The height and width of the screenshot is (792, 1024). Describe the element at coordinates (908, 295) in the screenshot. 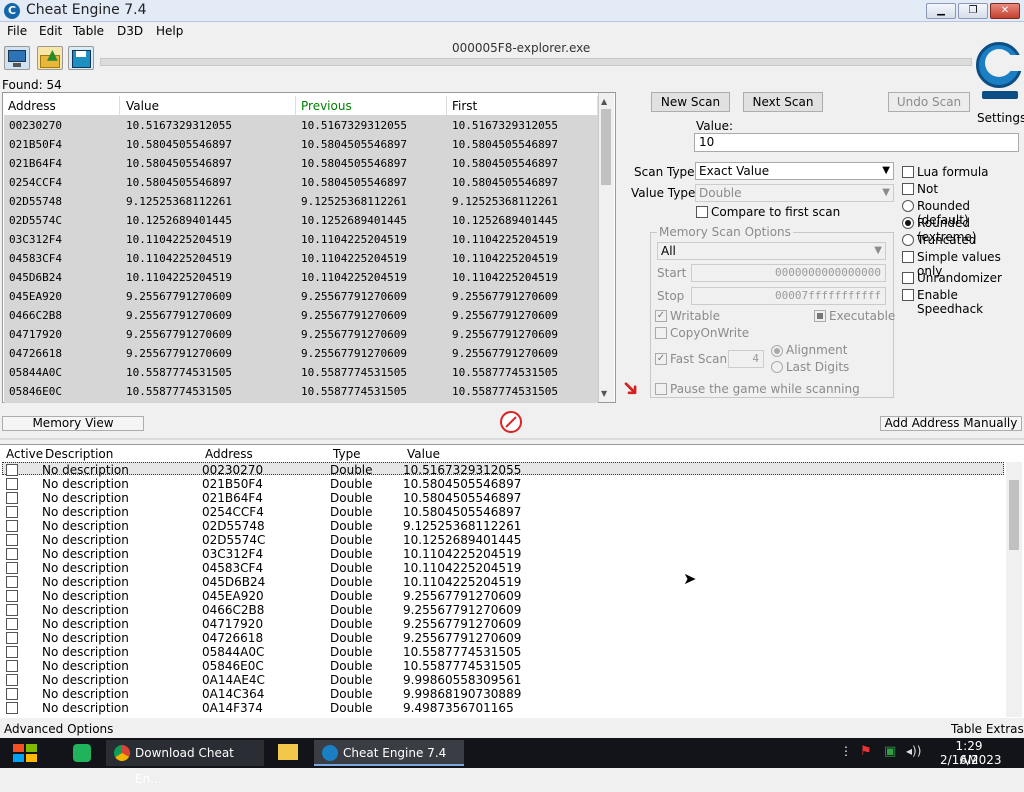

I see `speedhack-checkbox` at that location.